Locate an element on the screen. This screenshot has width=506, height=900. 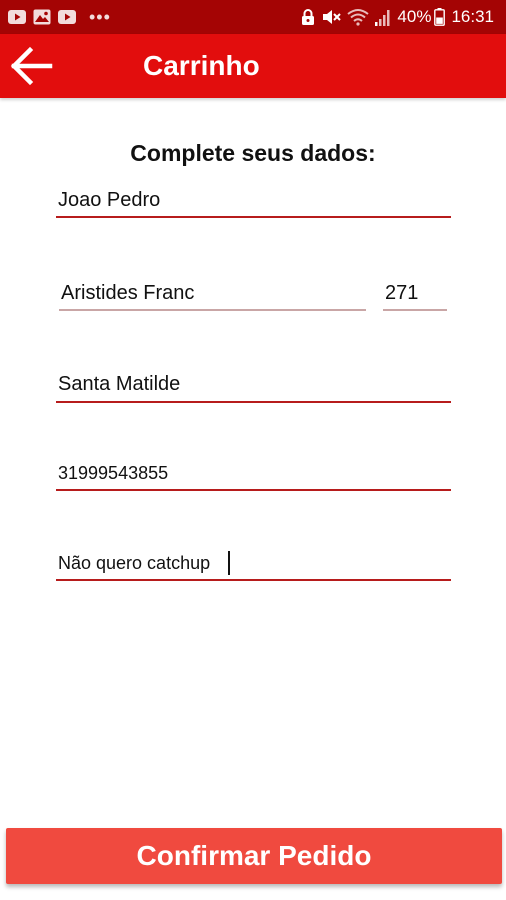
name-field-container is located at coordinates (253, 201).